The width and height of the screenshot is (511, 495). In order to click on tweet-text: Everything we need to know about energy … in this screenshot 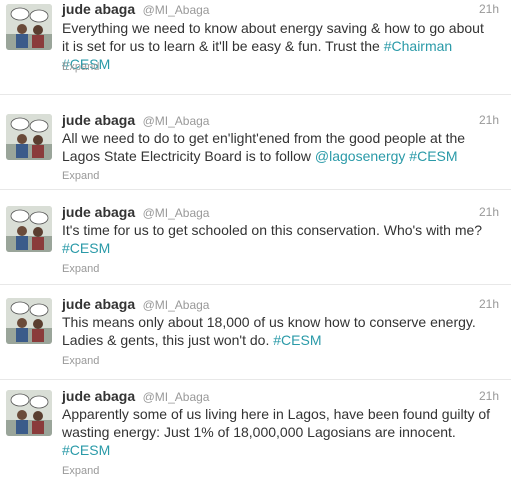, I will do `click(277, 46)`.